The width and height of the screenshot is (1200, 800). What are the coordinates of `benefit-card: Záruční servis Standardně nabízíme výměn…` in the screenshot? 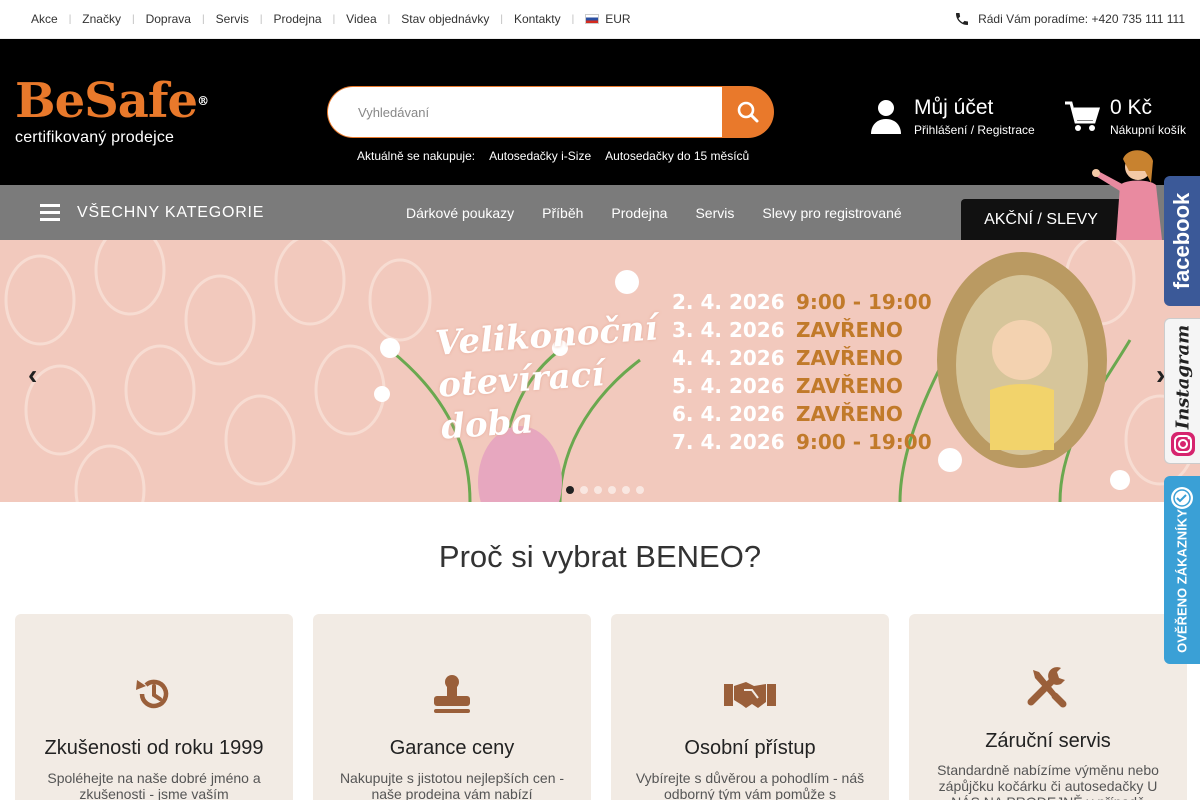 It's located at (1048, 707).